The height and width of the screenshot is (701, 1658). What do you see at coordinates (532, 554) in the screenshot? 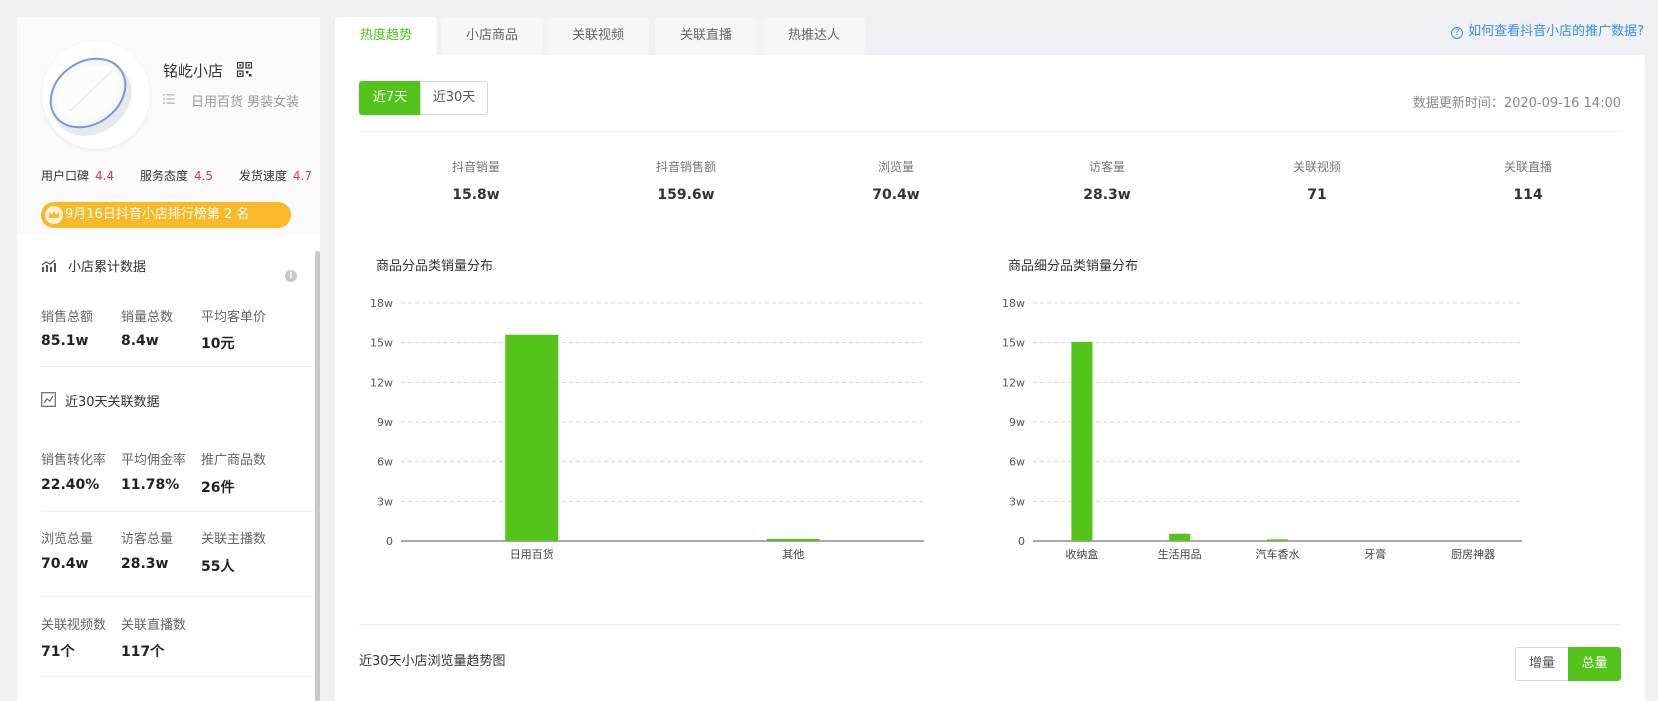
I see `x-tick-label: 日用百货` at bounding box center [532, 554].